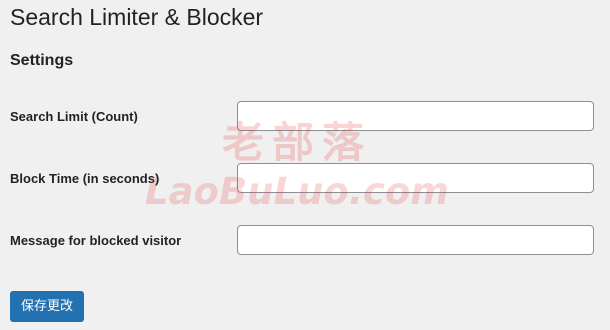 The image size is (610, 330). I want to click on blocked-message-label: Message for blocked visitor, so click(96, 240).